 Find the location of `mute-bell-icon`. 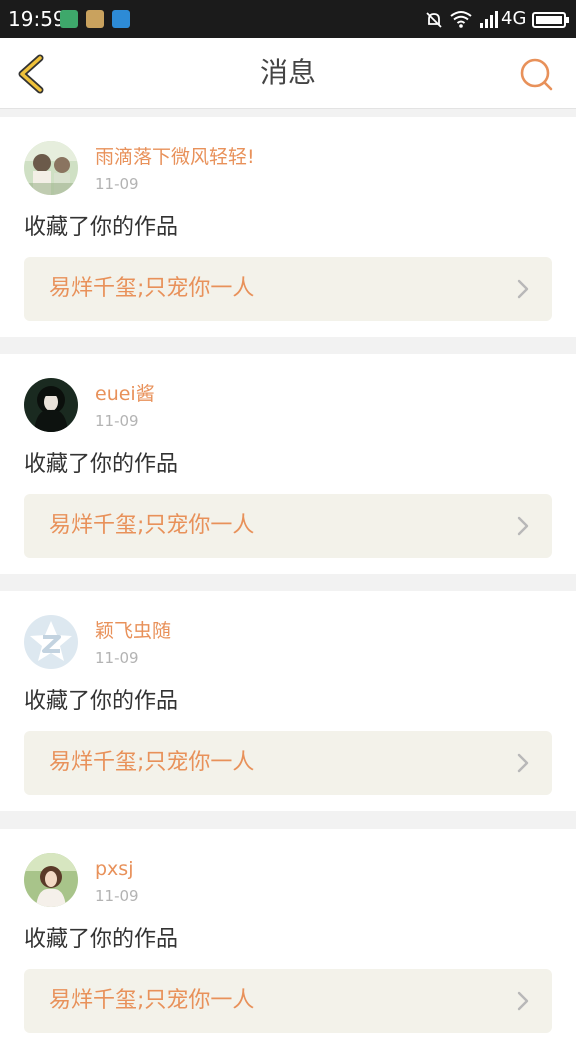

mute-bell-icon is located at coordinates (434, 20).